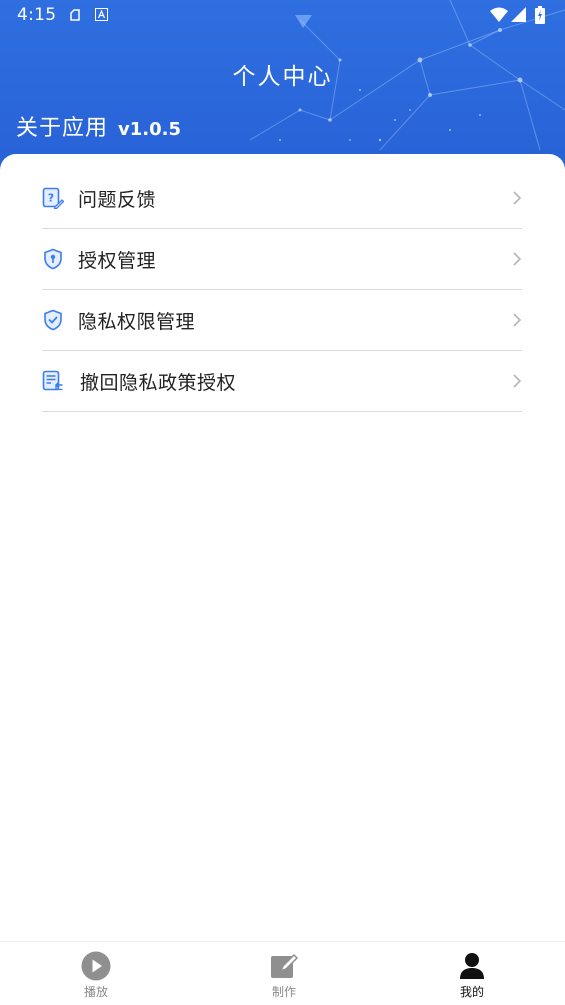  I want to click on feedback-icon: ?, so click(53, 198).